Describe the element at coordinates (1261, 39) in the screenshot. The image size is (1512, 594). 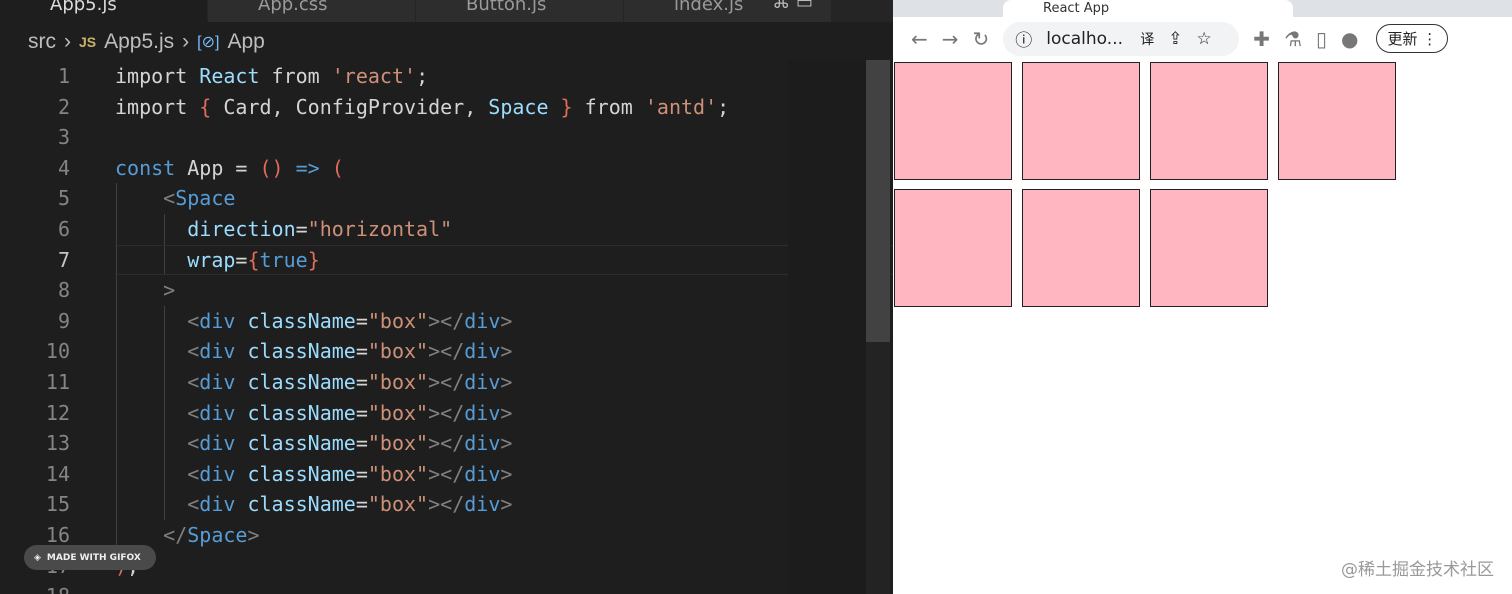
I see `extensions-icon: ✚` at that location.